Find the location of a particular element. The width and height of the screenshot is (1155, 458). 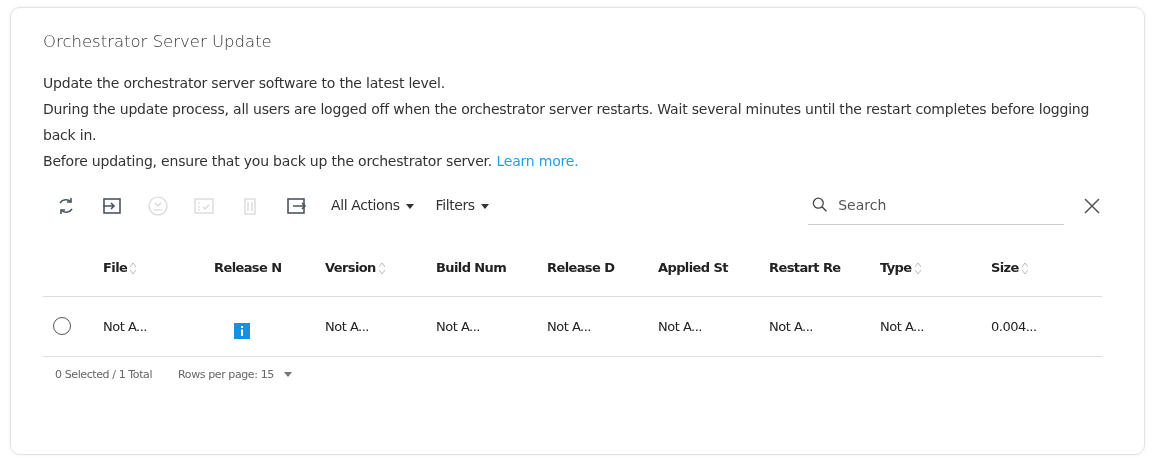

column-header: Release D is located at coordinates (581, 268).